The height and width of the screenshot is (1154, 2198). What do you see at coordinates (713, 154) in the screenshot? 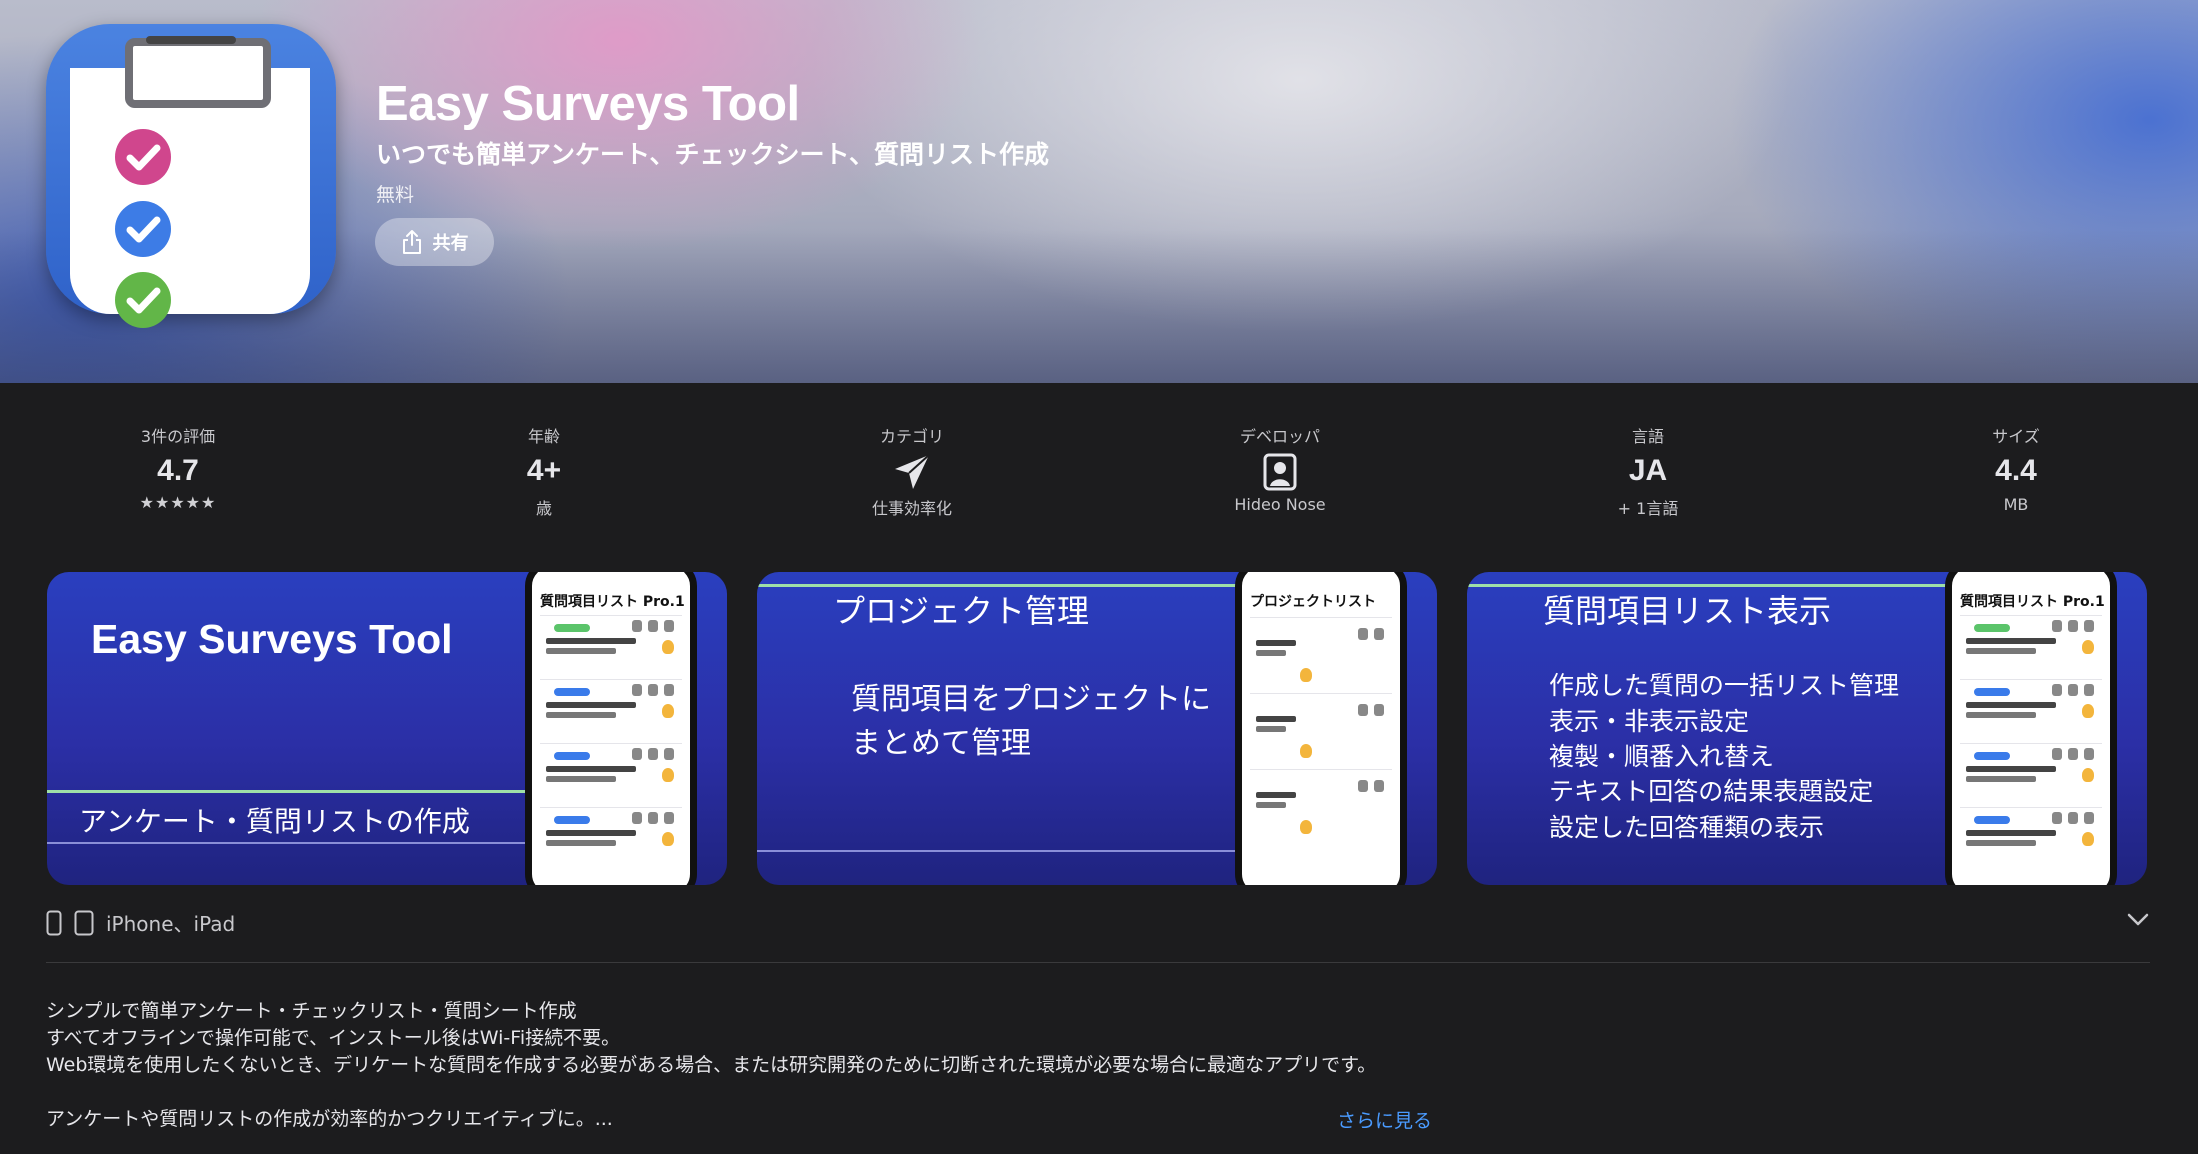
I see `app-subtitle: いつでも簡単アンケート、チェックシート、質問リスト作成` at bounding box center [713, 154].